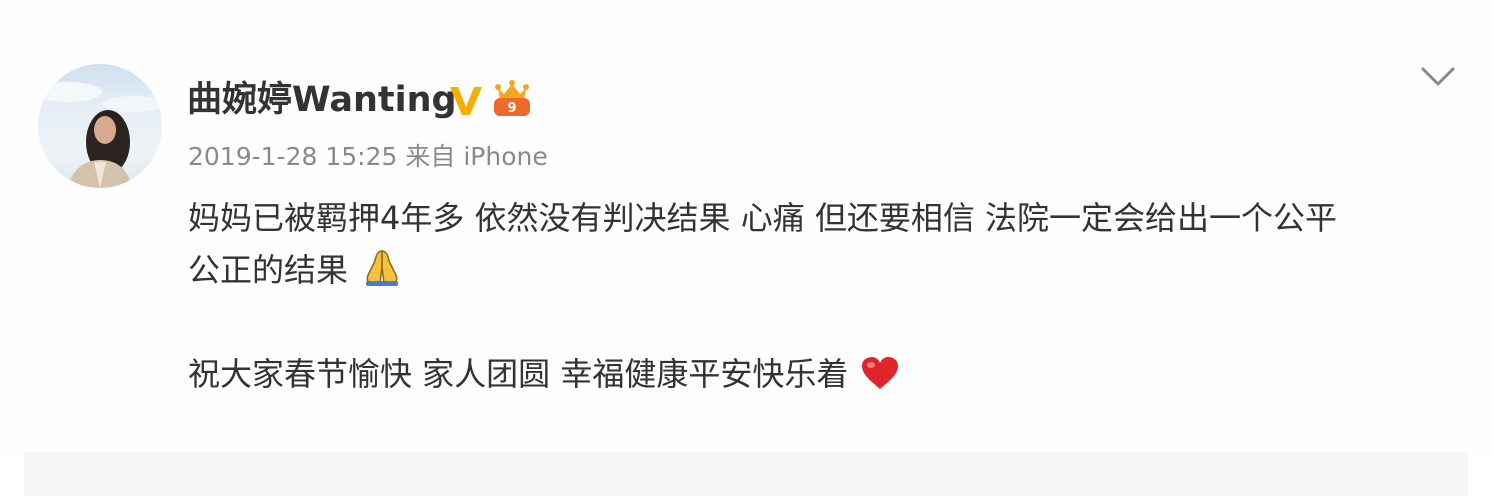  Describe the element at coordinates (292, 156) in the screenshot. I see `post-timestamp: 2019-1-28 15:25` at that location.